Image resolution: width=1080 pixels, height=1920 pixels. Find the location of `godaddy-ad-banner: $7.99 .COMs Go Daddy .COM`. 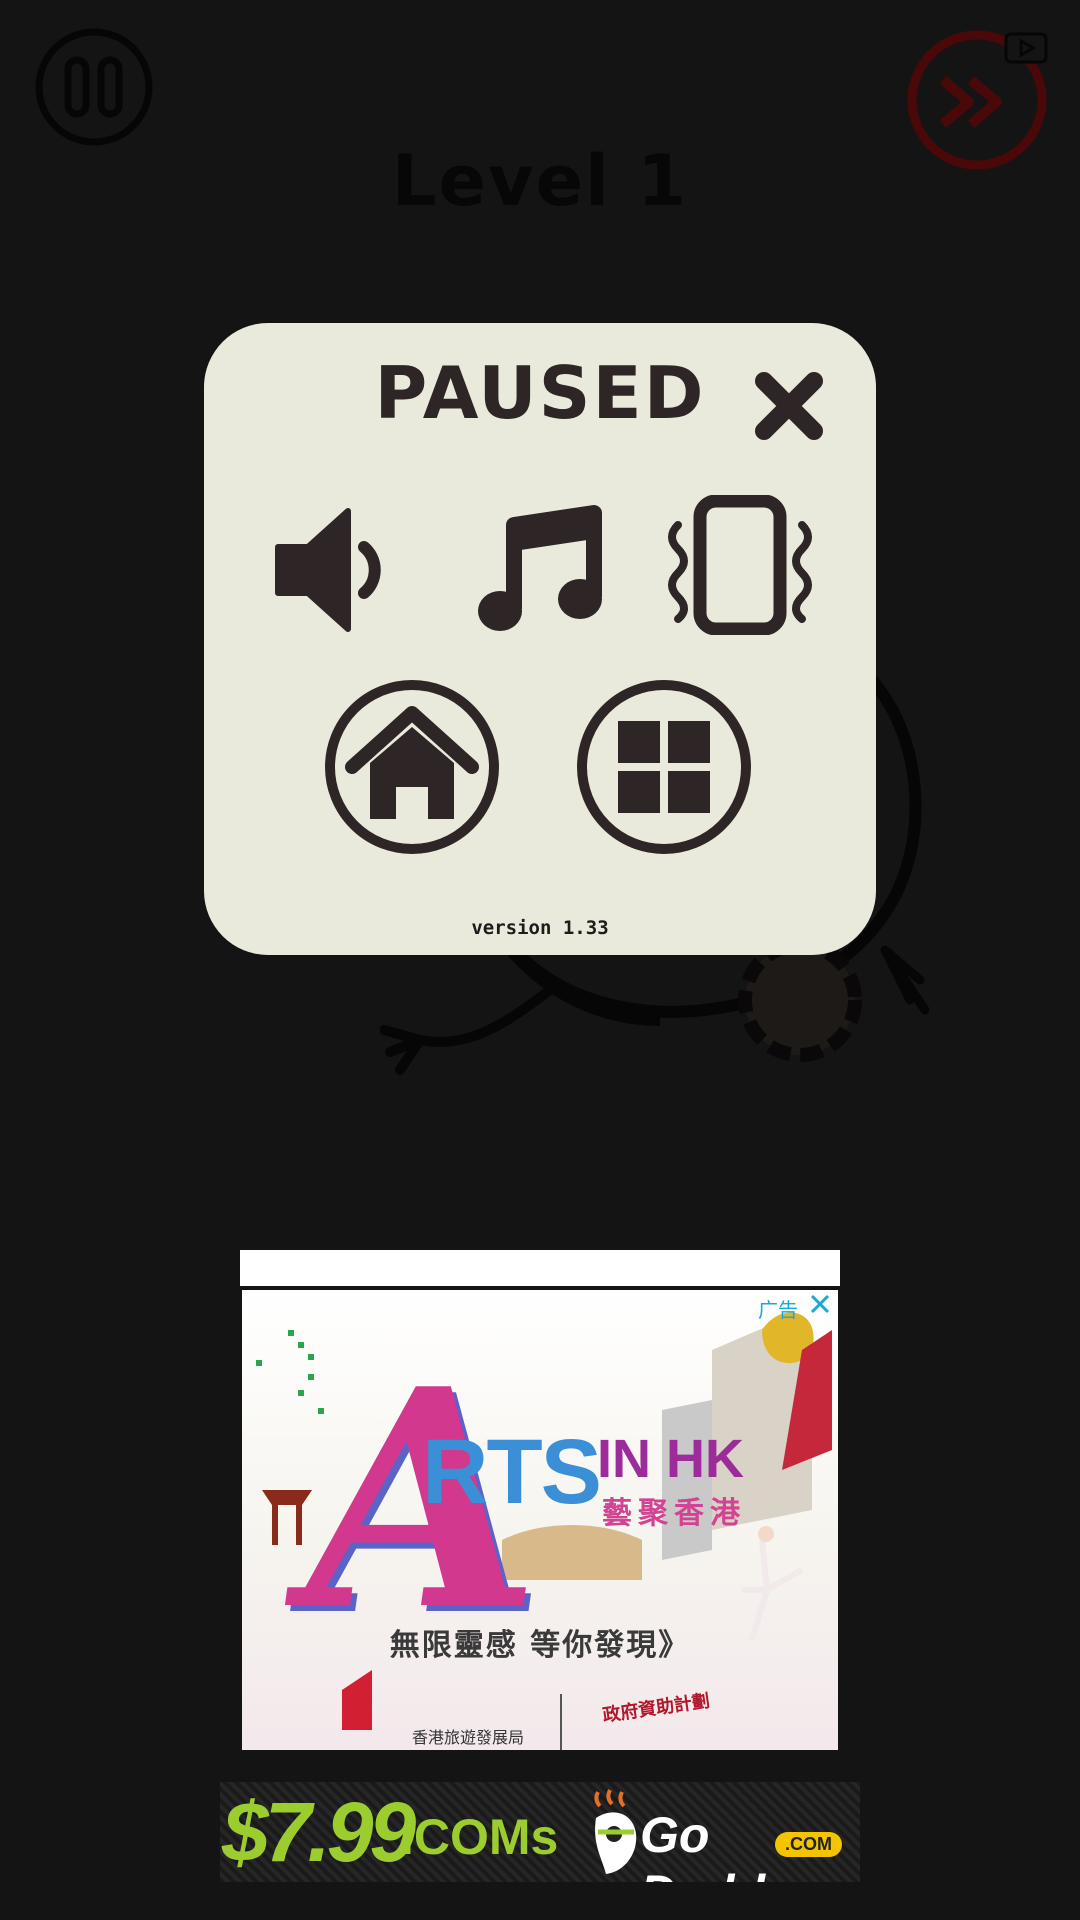

godaddy-ad-banner: $7.99 .COMs Go Daddy .COM is located at coordinates (540, 1832).